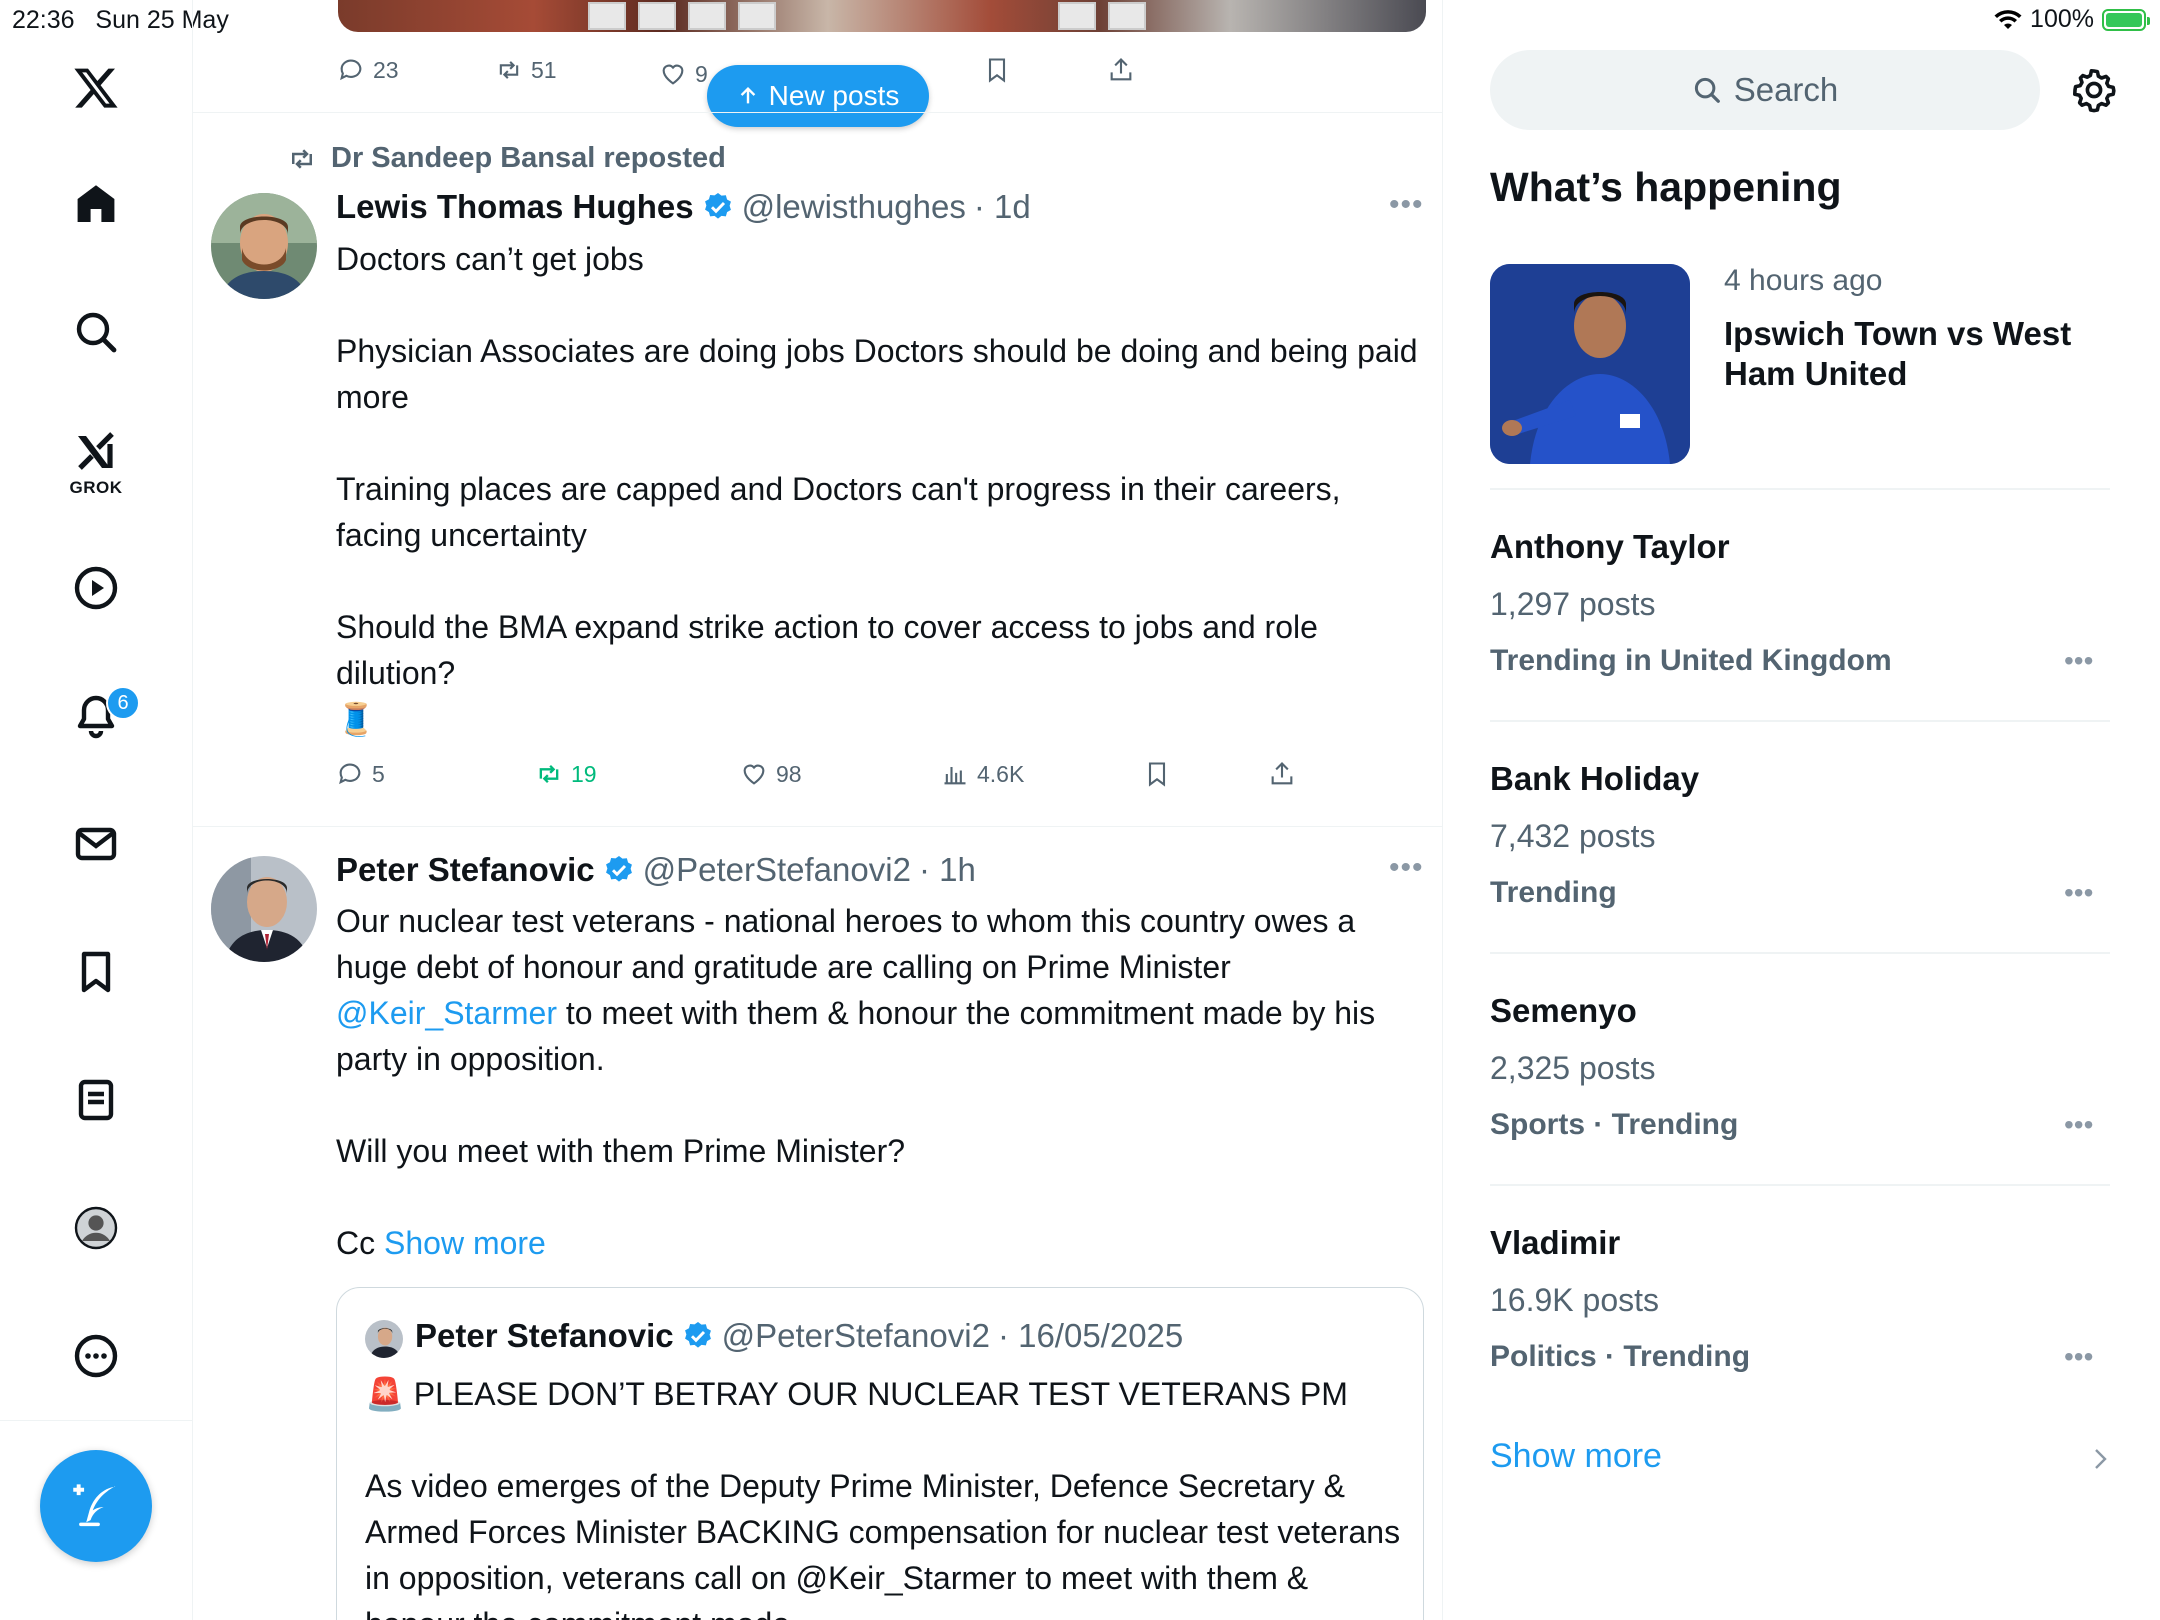 The width and height of the screenshot is (2160, 1620). Describe the element at coordinates (1553, 892) in the screenshot. I see `trend-meta: Trending` at that location.